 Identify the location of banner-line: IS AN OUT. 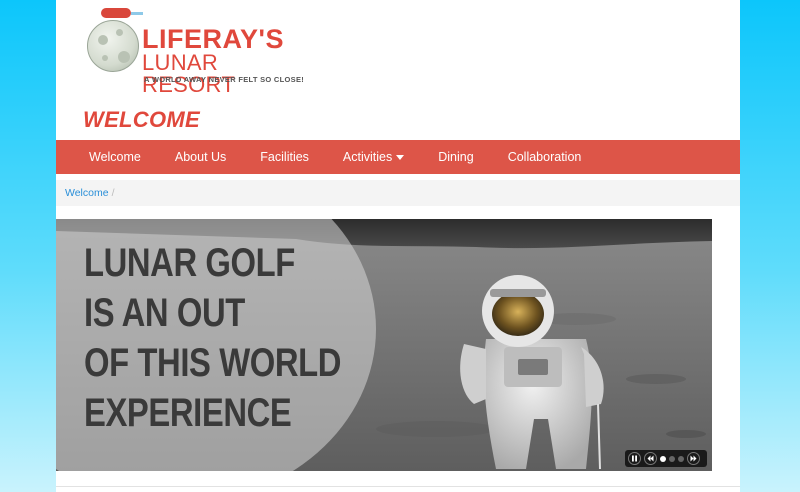
(164, 313).